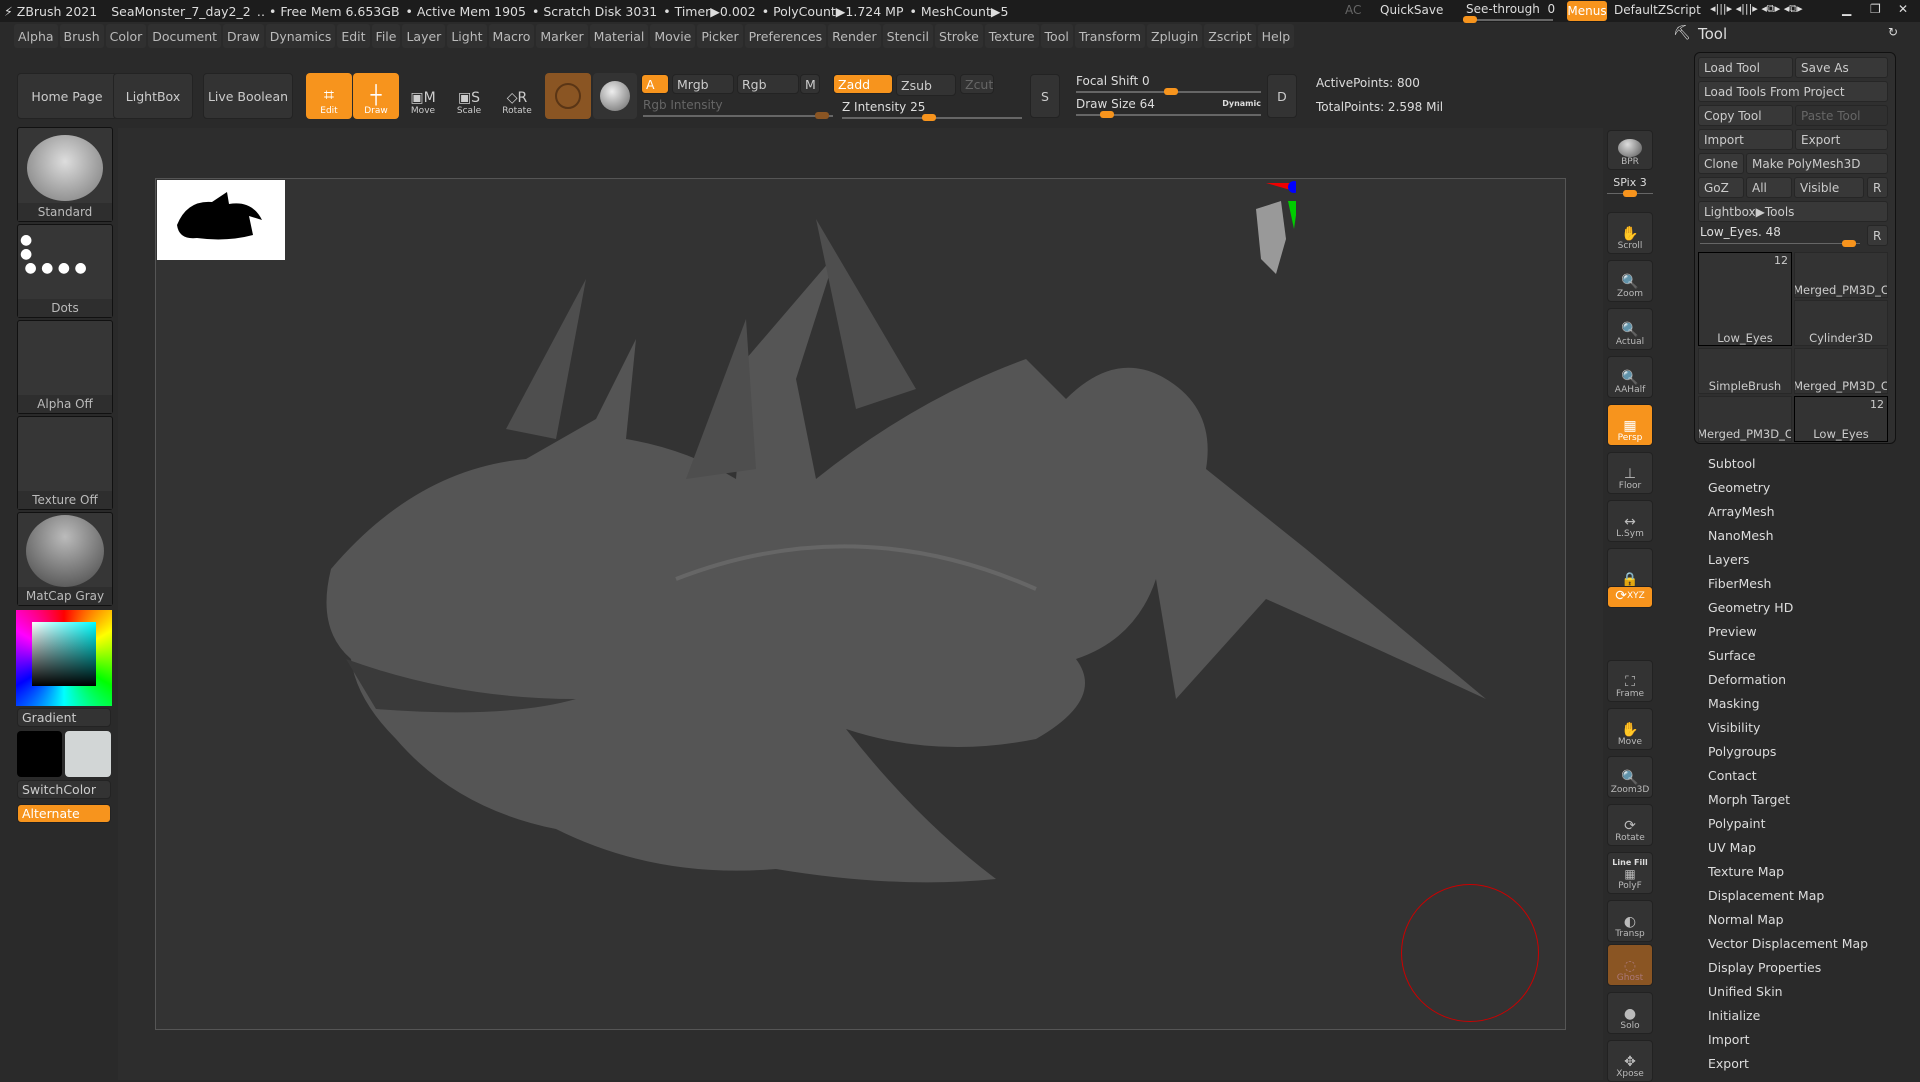  What do you see at coordinates (1630, 473) in the screenshot?
I see `floor-button: ⊥ Floor` at bounding box center [1630, 473].